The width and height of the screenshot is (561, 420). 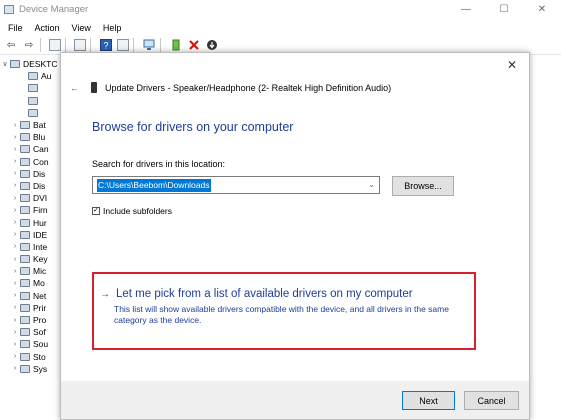 What do you see at coordinates (176, 45) in the screenshot?
I see `update-driver-icon` at bounding box center [176, 45].